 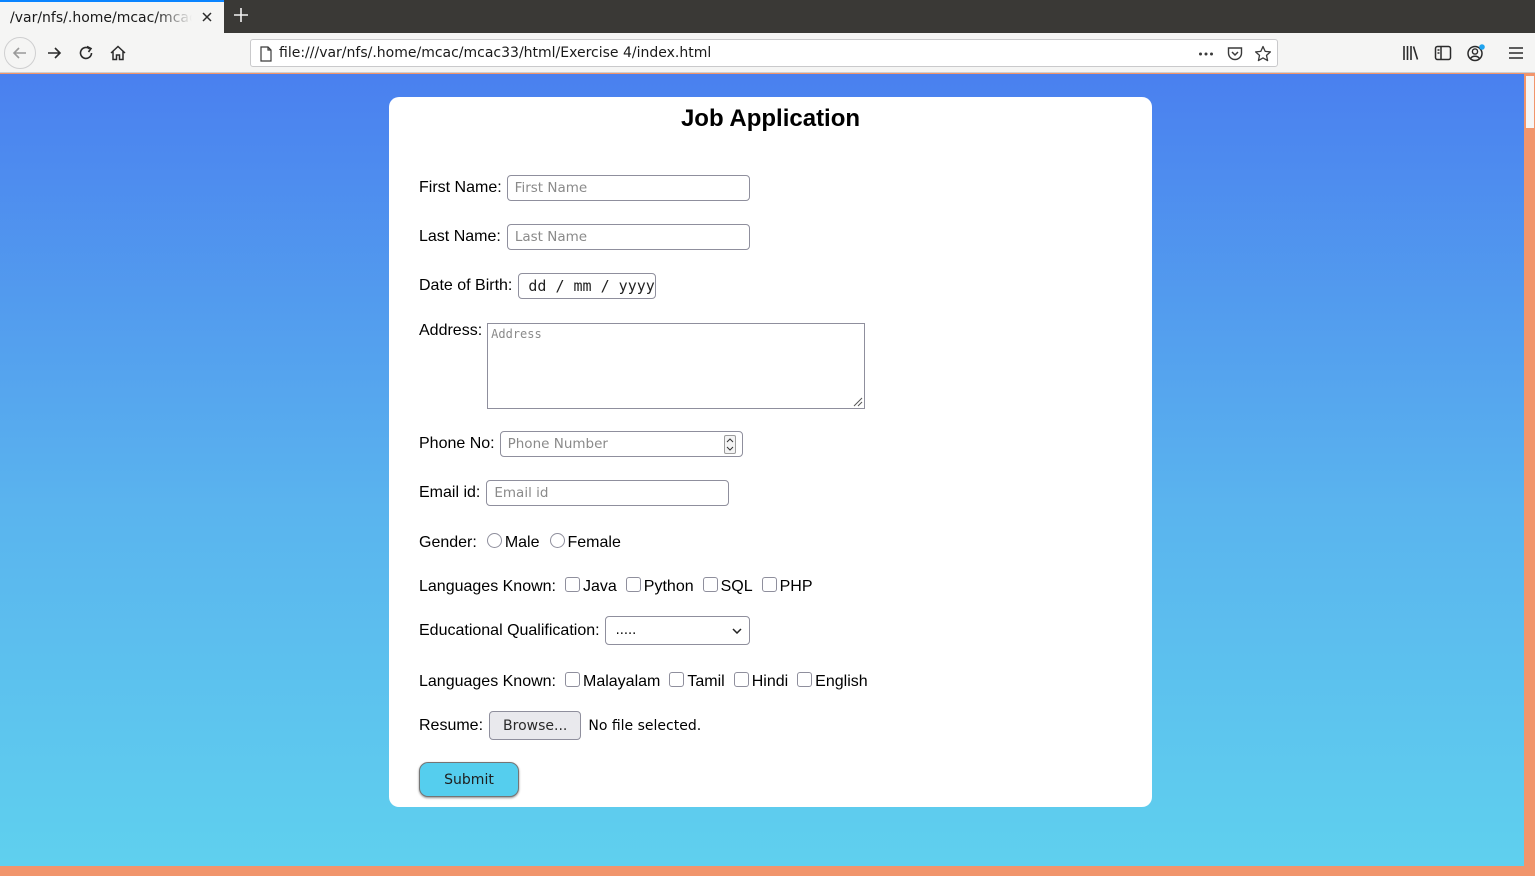 What do you see at coordinates (622, 681) in the screenshot?
I see `checkbox-label: Malayalam` at bounding box center [622, 681].